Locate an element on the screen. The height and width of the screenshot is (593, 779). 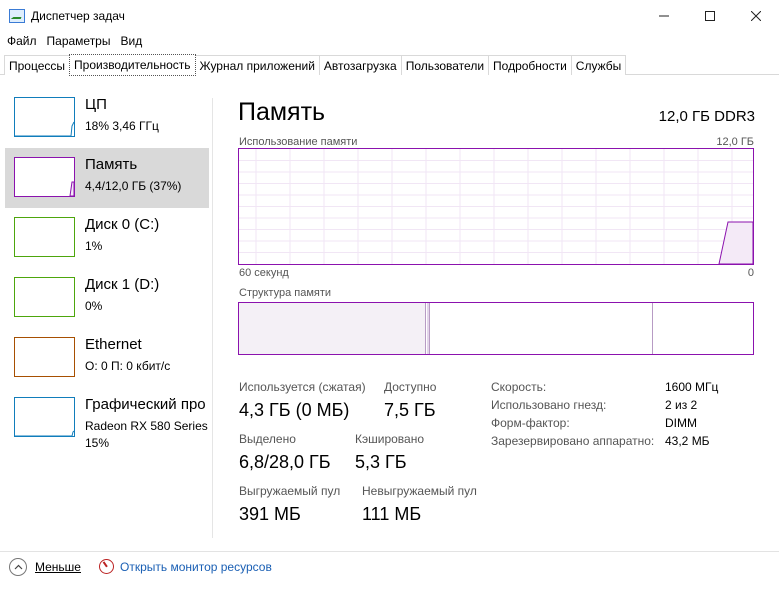
memory-spec: 12,0 ГБ DDR3 is located at coordinates (706, 116).